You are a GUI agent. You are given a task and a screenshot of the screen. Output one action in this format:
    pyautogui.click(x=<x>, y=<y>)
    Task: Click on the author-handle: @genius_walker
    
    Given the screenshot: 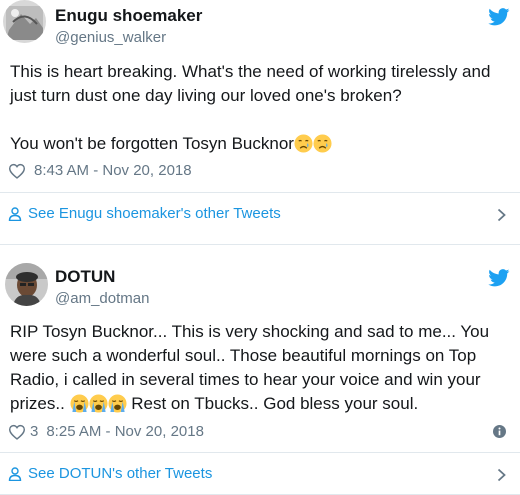 What is the action you would take?
    pyautogui.click(x=110, y=37)
    